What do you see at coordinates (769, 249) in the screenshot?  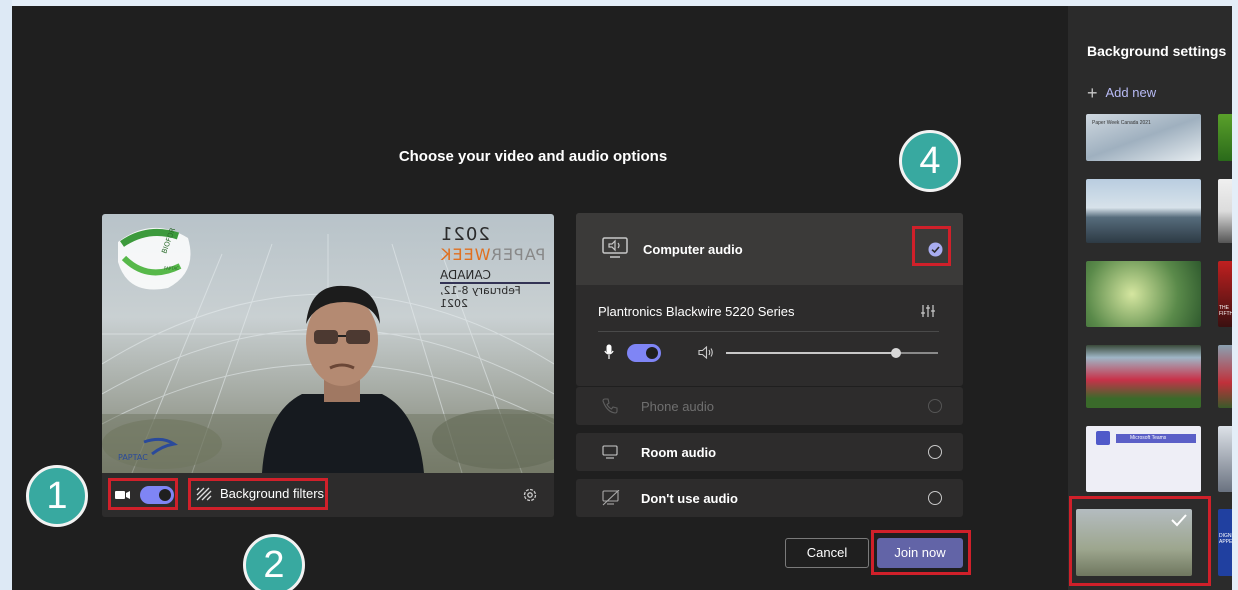 I see `computer-audio-header: Computer audio` at bounding box center [769, 249].